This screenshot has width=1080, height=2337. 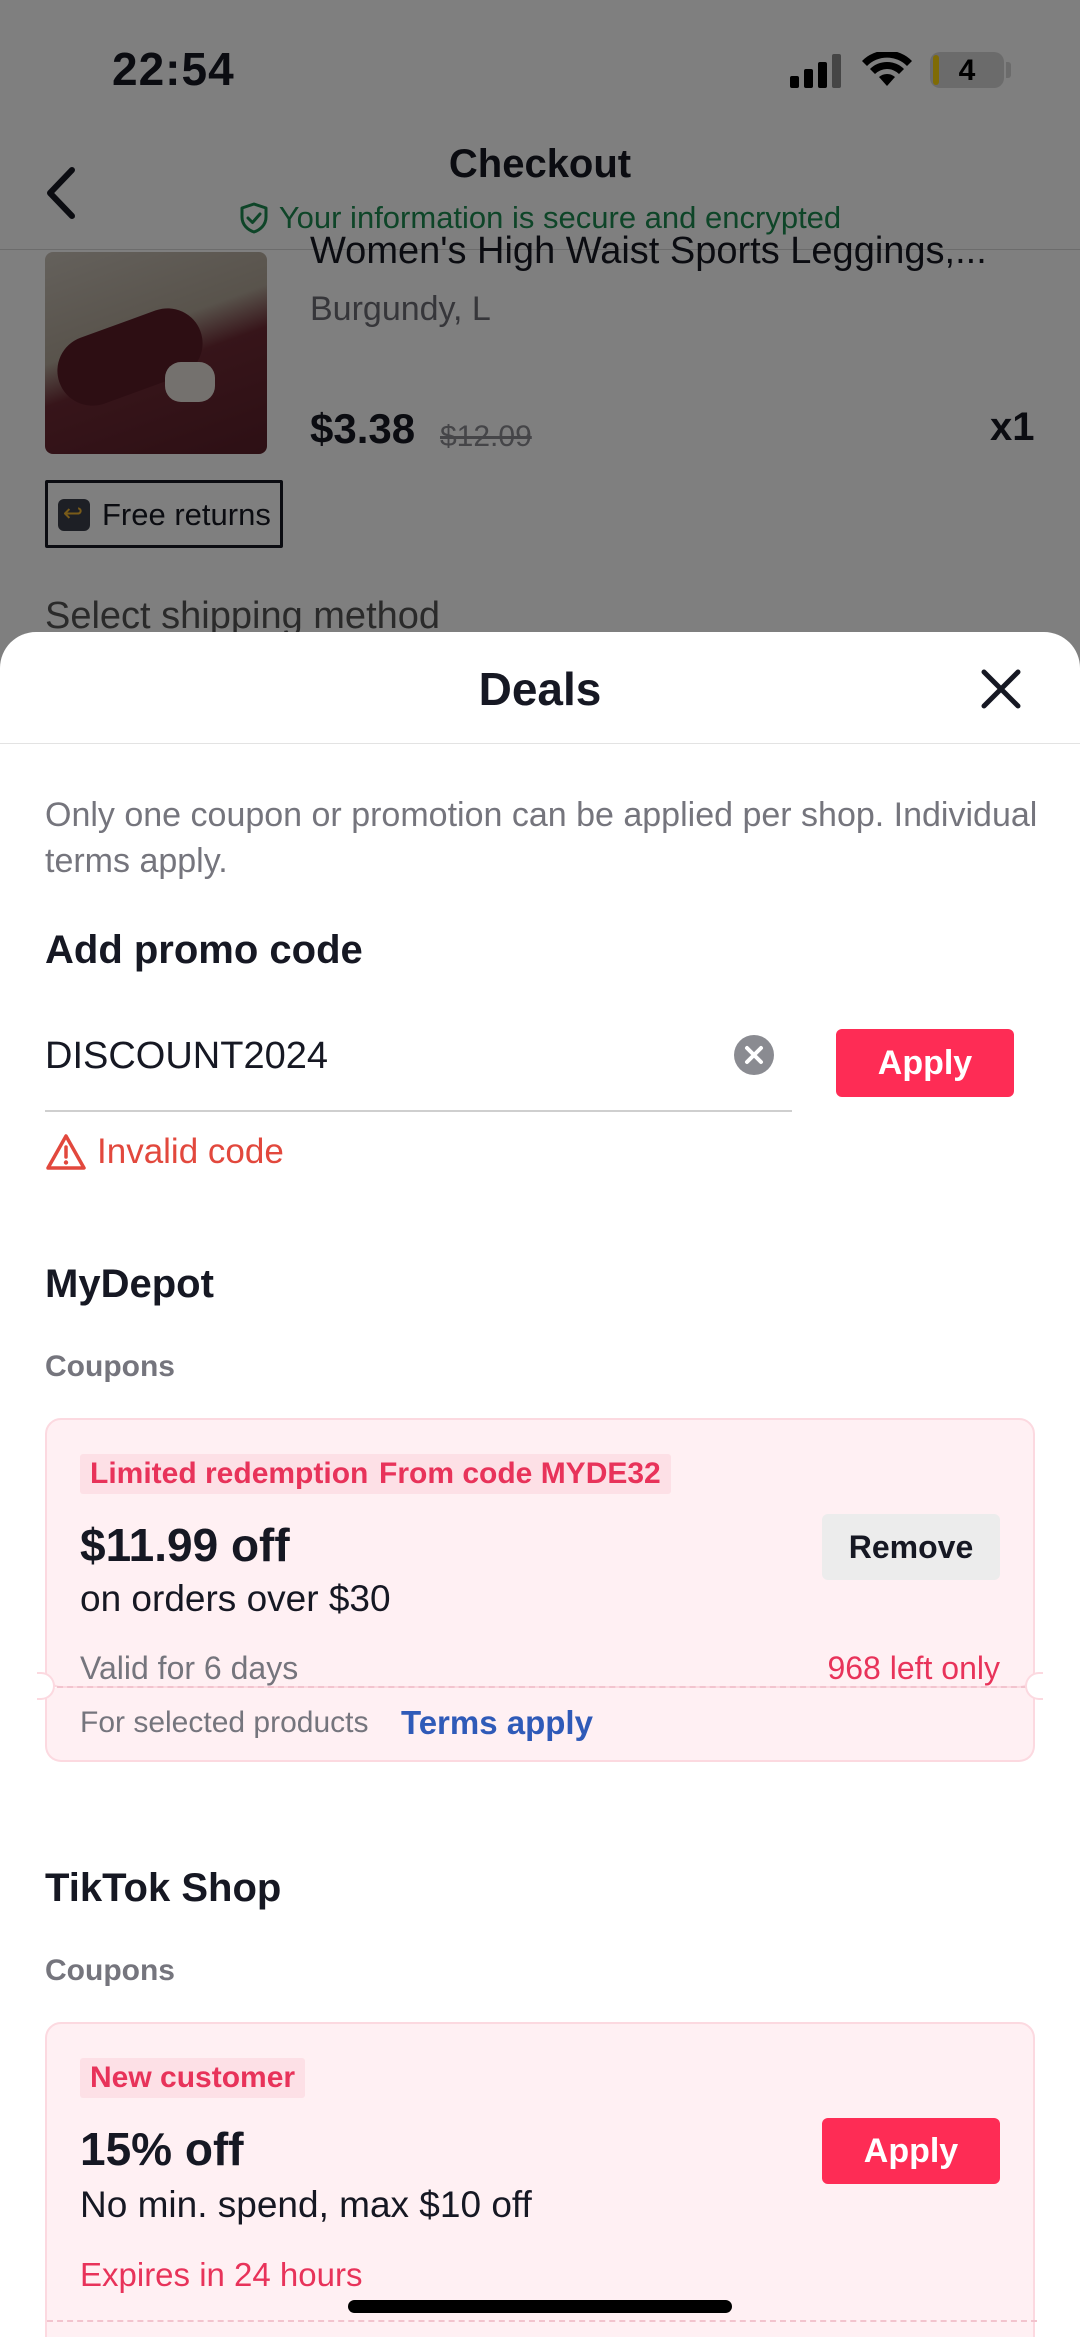 What do you see at coordinates (754, 1055) in the screenshot?
I see `clear-input-icon` at bounding box center [754, 1055].